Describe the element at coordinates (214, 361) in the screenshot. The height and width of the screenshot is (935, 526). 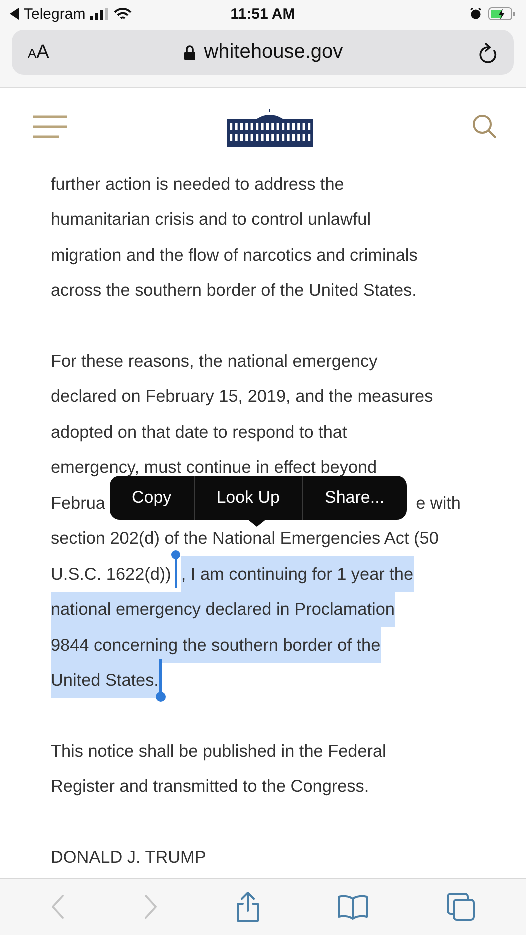
I see `body-text: For these reasons, the national emergency` at that location.